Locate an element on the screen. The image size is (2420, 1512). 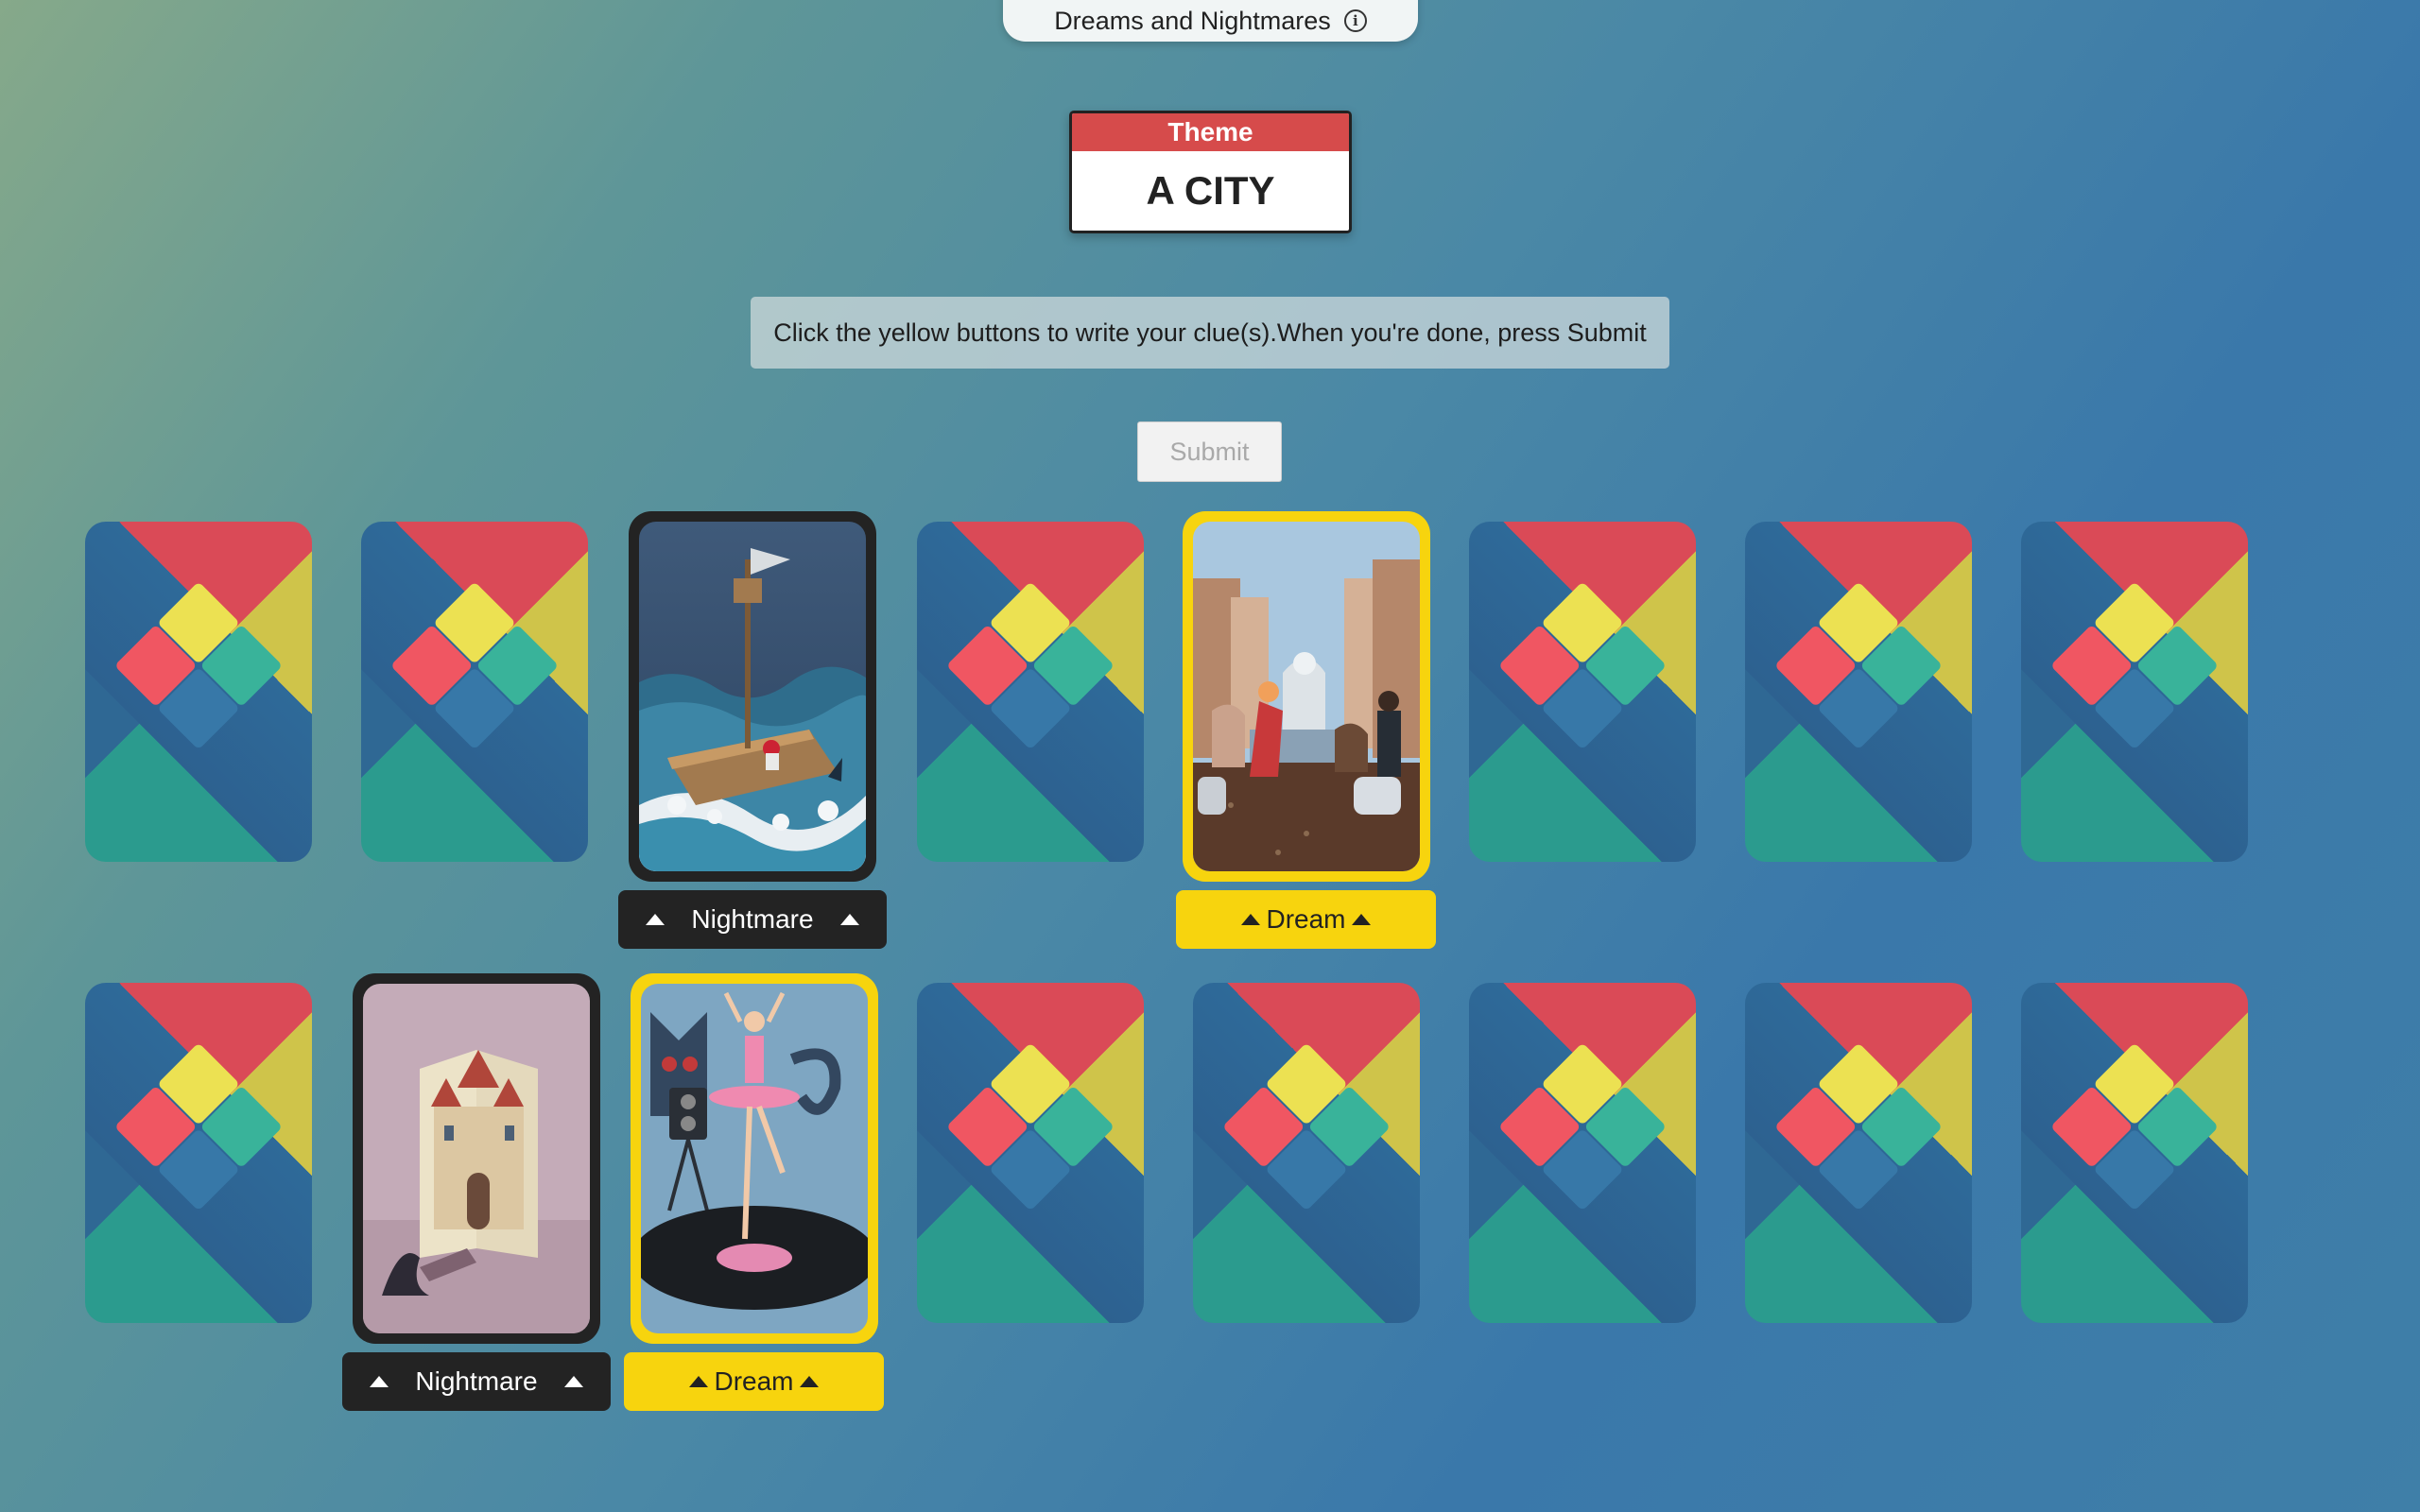
card-nightmare-castle is located at coordinates (476, 1158).